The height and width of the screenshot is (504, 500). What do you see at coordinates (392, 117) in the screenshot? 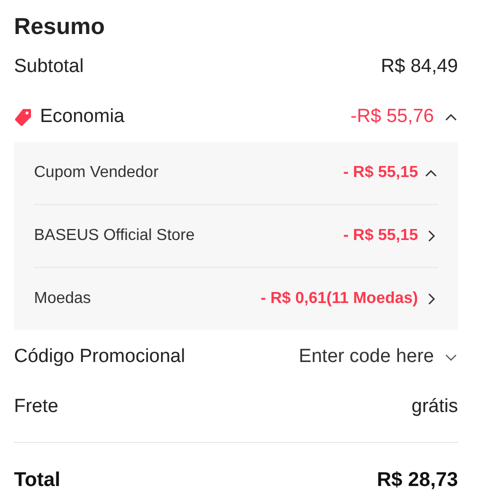
I see `savings-value: -R$ 55,76` at bounding box center [392, 117].